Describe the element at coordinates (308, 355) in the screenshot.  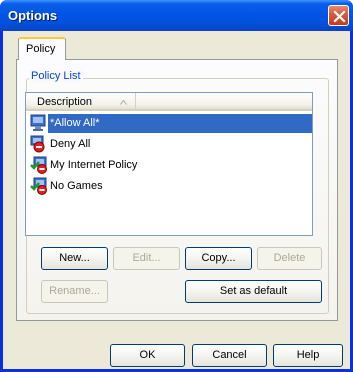
I see `help-button: Help` at that location.